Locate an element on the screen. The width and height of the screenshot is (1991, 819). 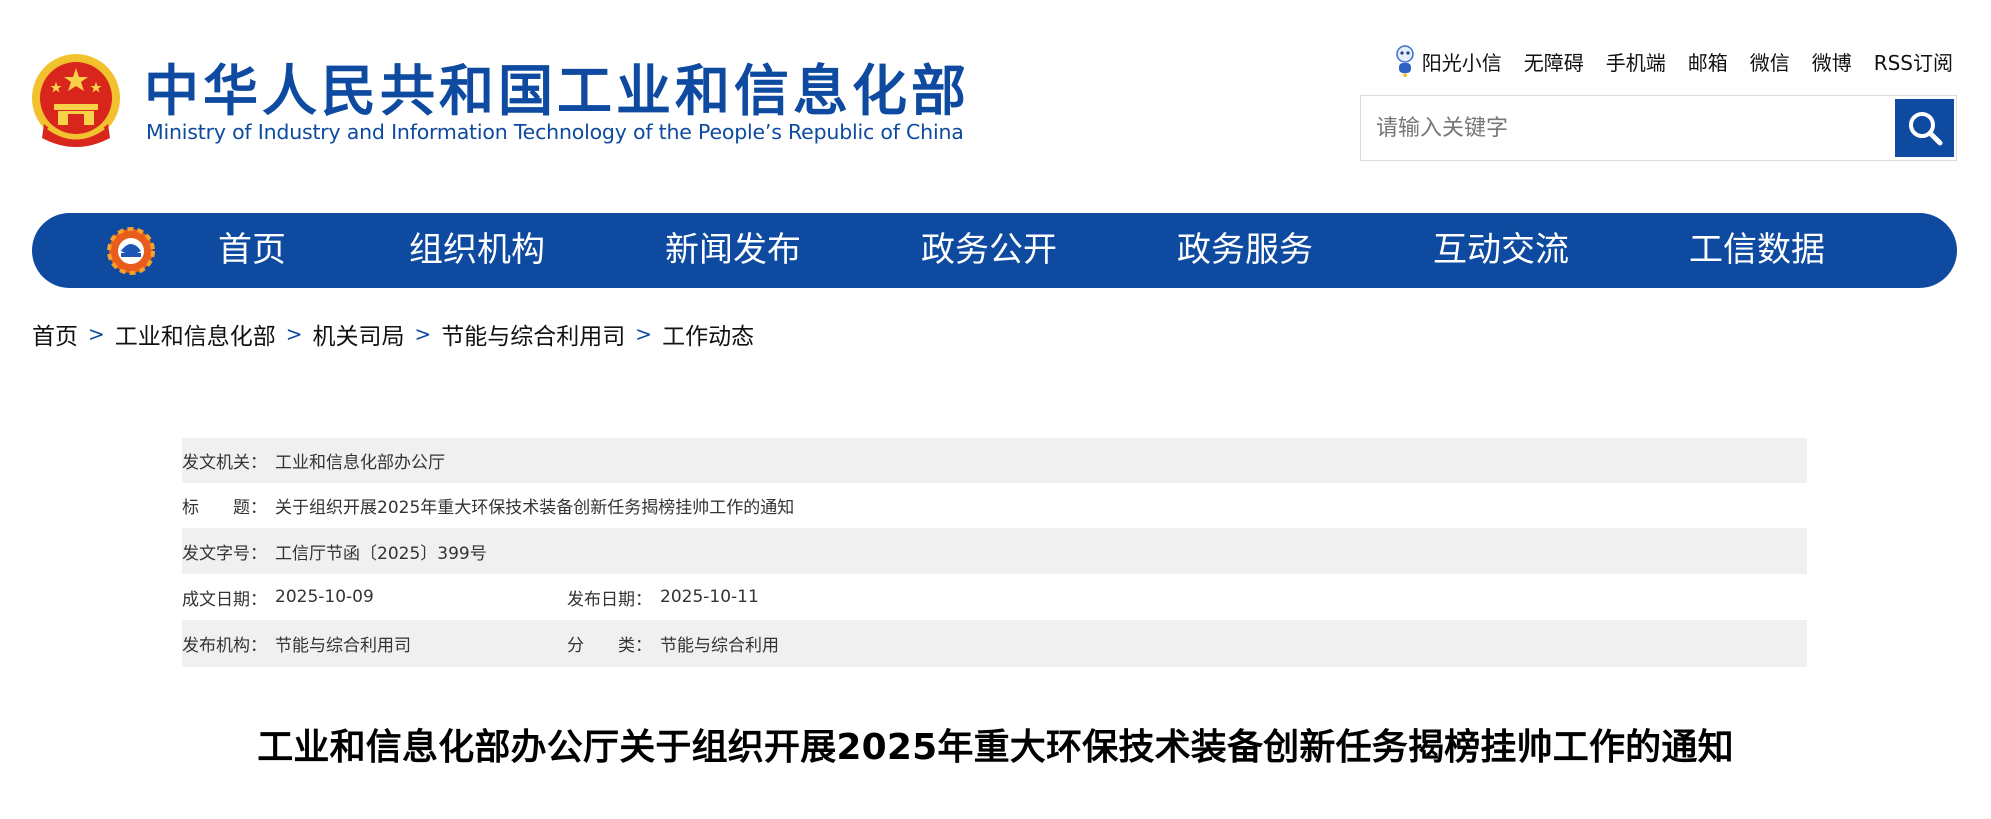
created-date-value: 2025-10-09 is located at coordinates (324, 597).